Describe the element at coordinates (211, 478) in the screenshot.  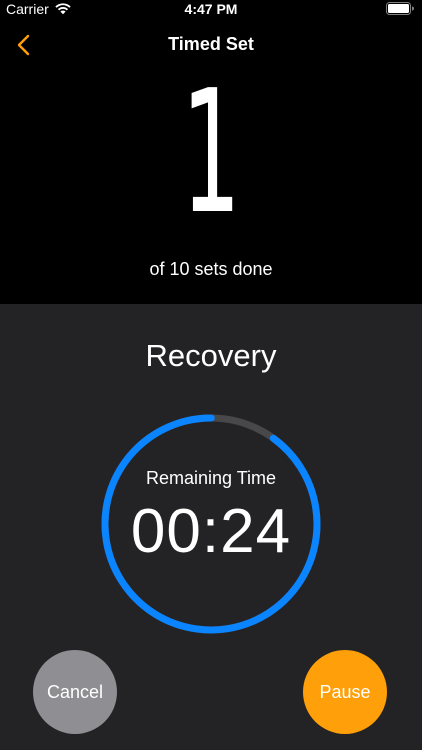
I see `remaining-time-label: Remaining Time` at that location.